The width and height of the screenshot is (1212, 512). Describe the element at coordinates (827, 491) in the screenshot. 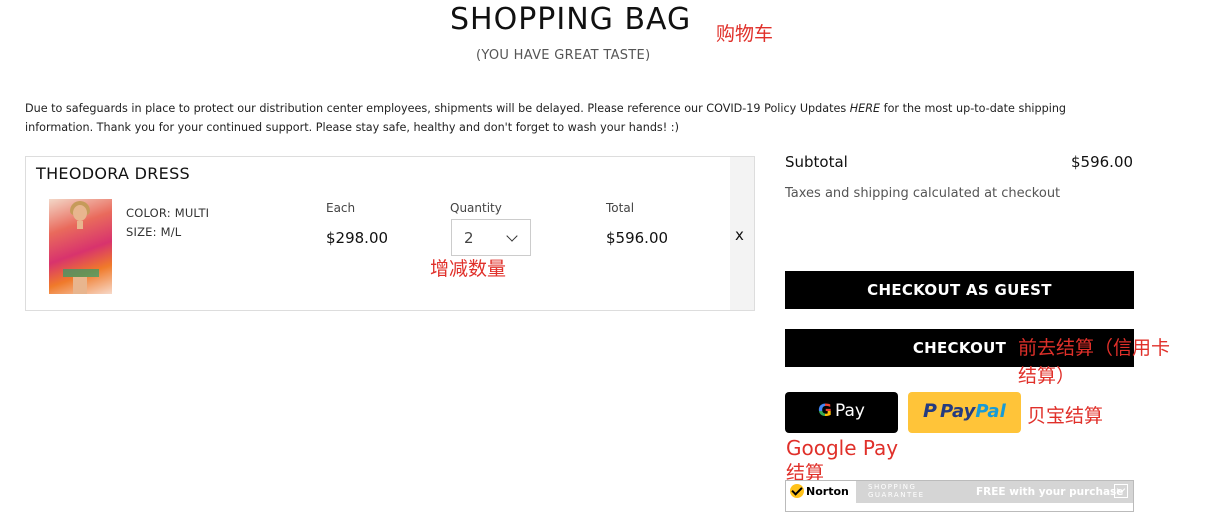

I see `norton-brand: Norton` at that location.